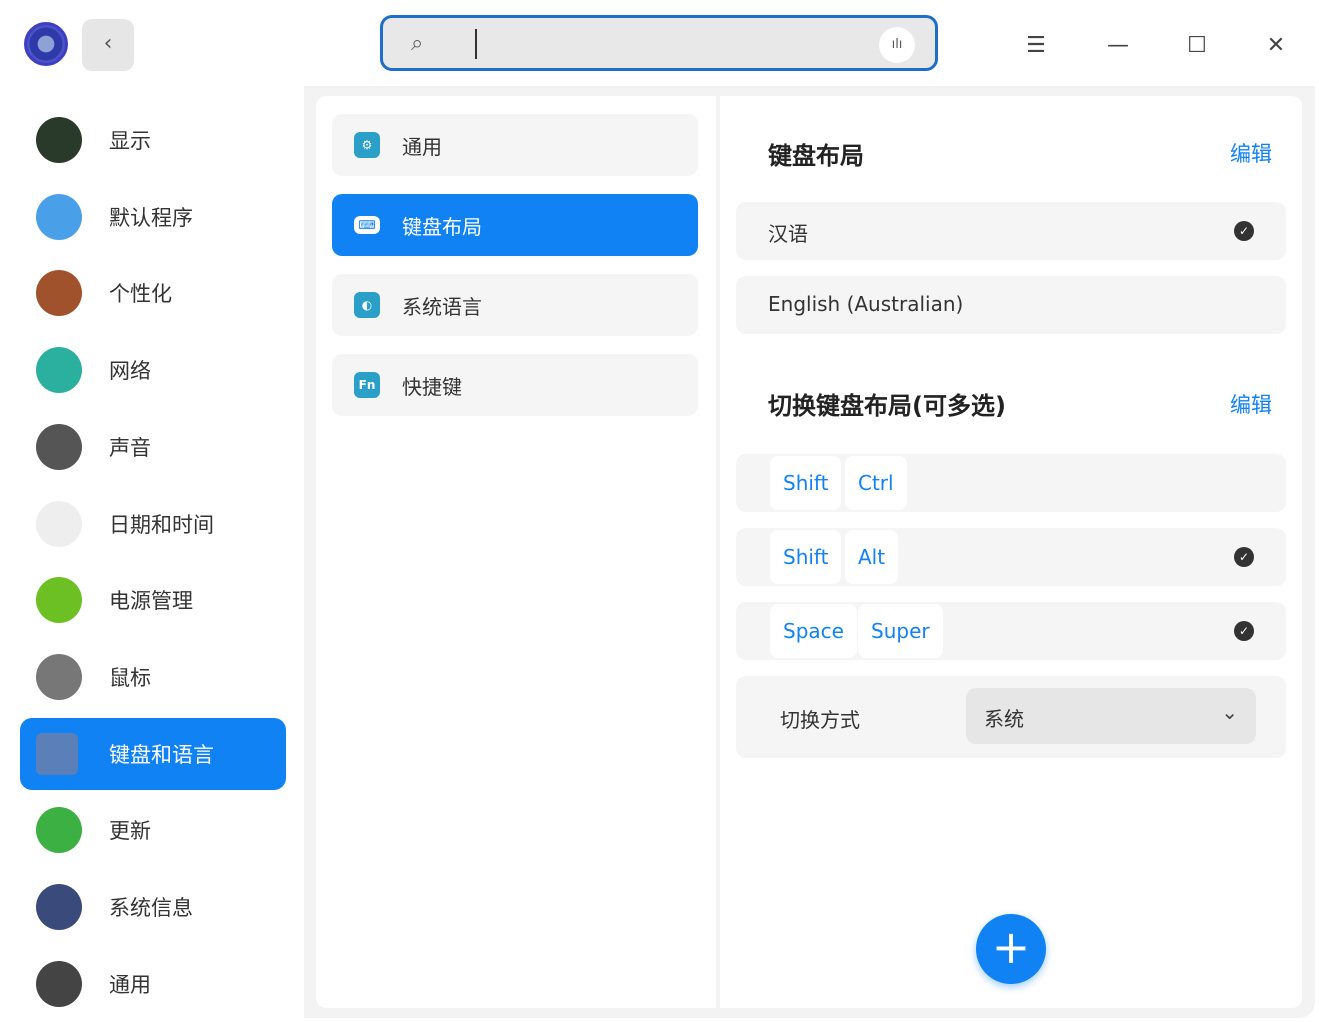  I want to click on sidebar-item-label: 网络, so click(130, 371).